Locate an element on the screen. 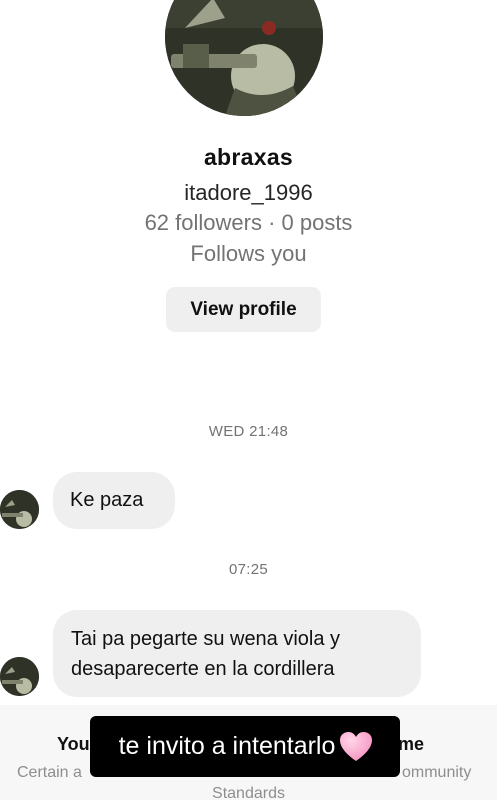 The width and height of the screenshot is (497, 804). message-text-line: Tai pa pegarte su wena viola y is located at coordinates (206, 639).